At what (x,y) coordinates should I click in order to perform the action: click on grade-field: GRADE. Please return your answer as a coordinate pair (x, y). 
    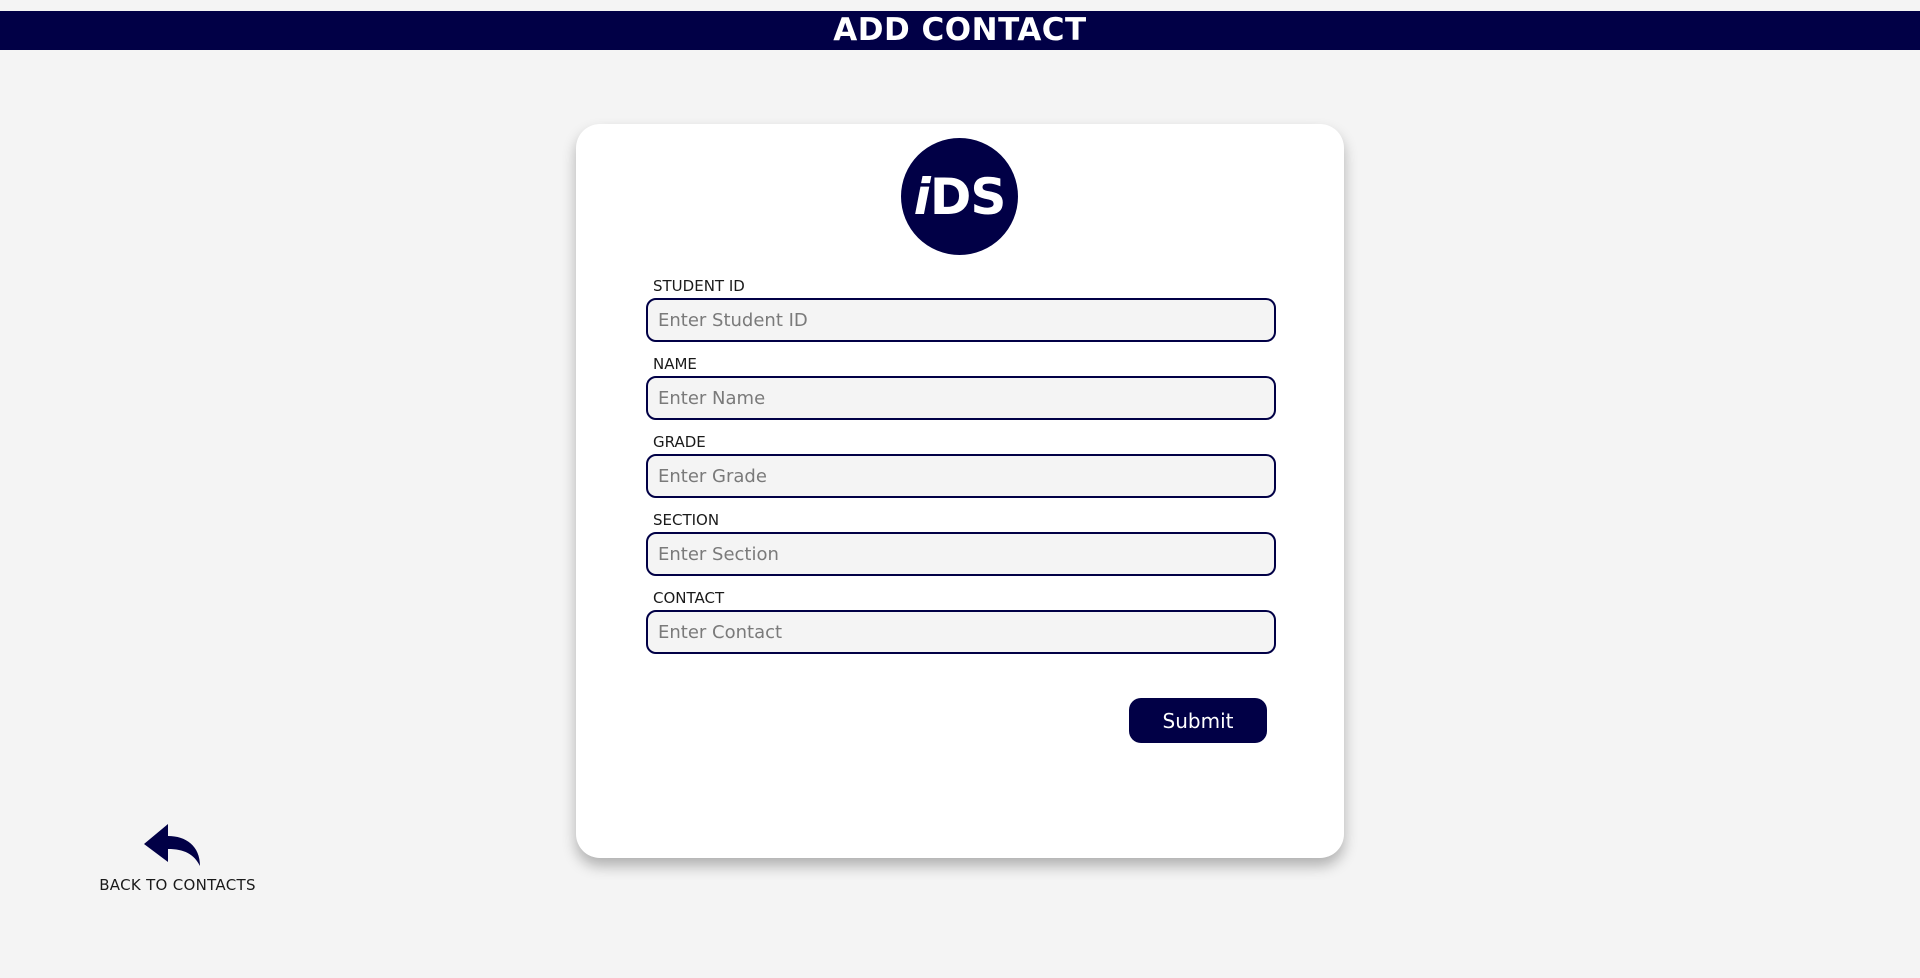
    Looking at the image, I should click on (961, 465).